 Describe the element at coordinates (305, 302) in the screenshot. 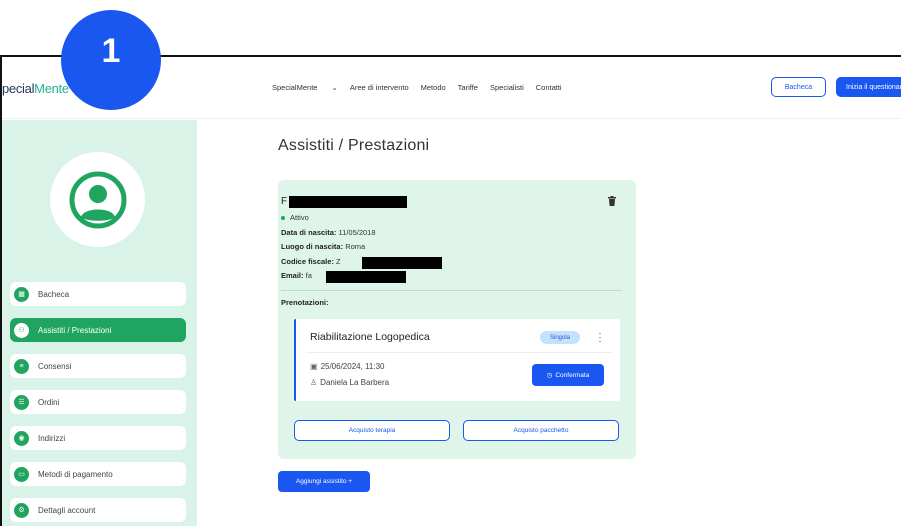

I see `bookings-heading: Prenotazioni:` at that location.